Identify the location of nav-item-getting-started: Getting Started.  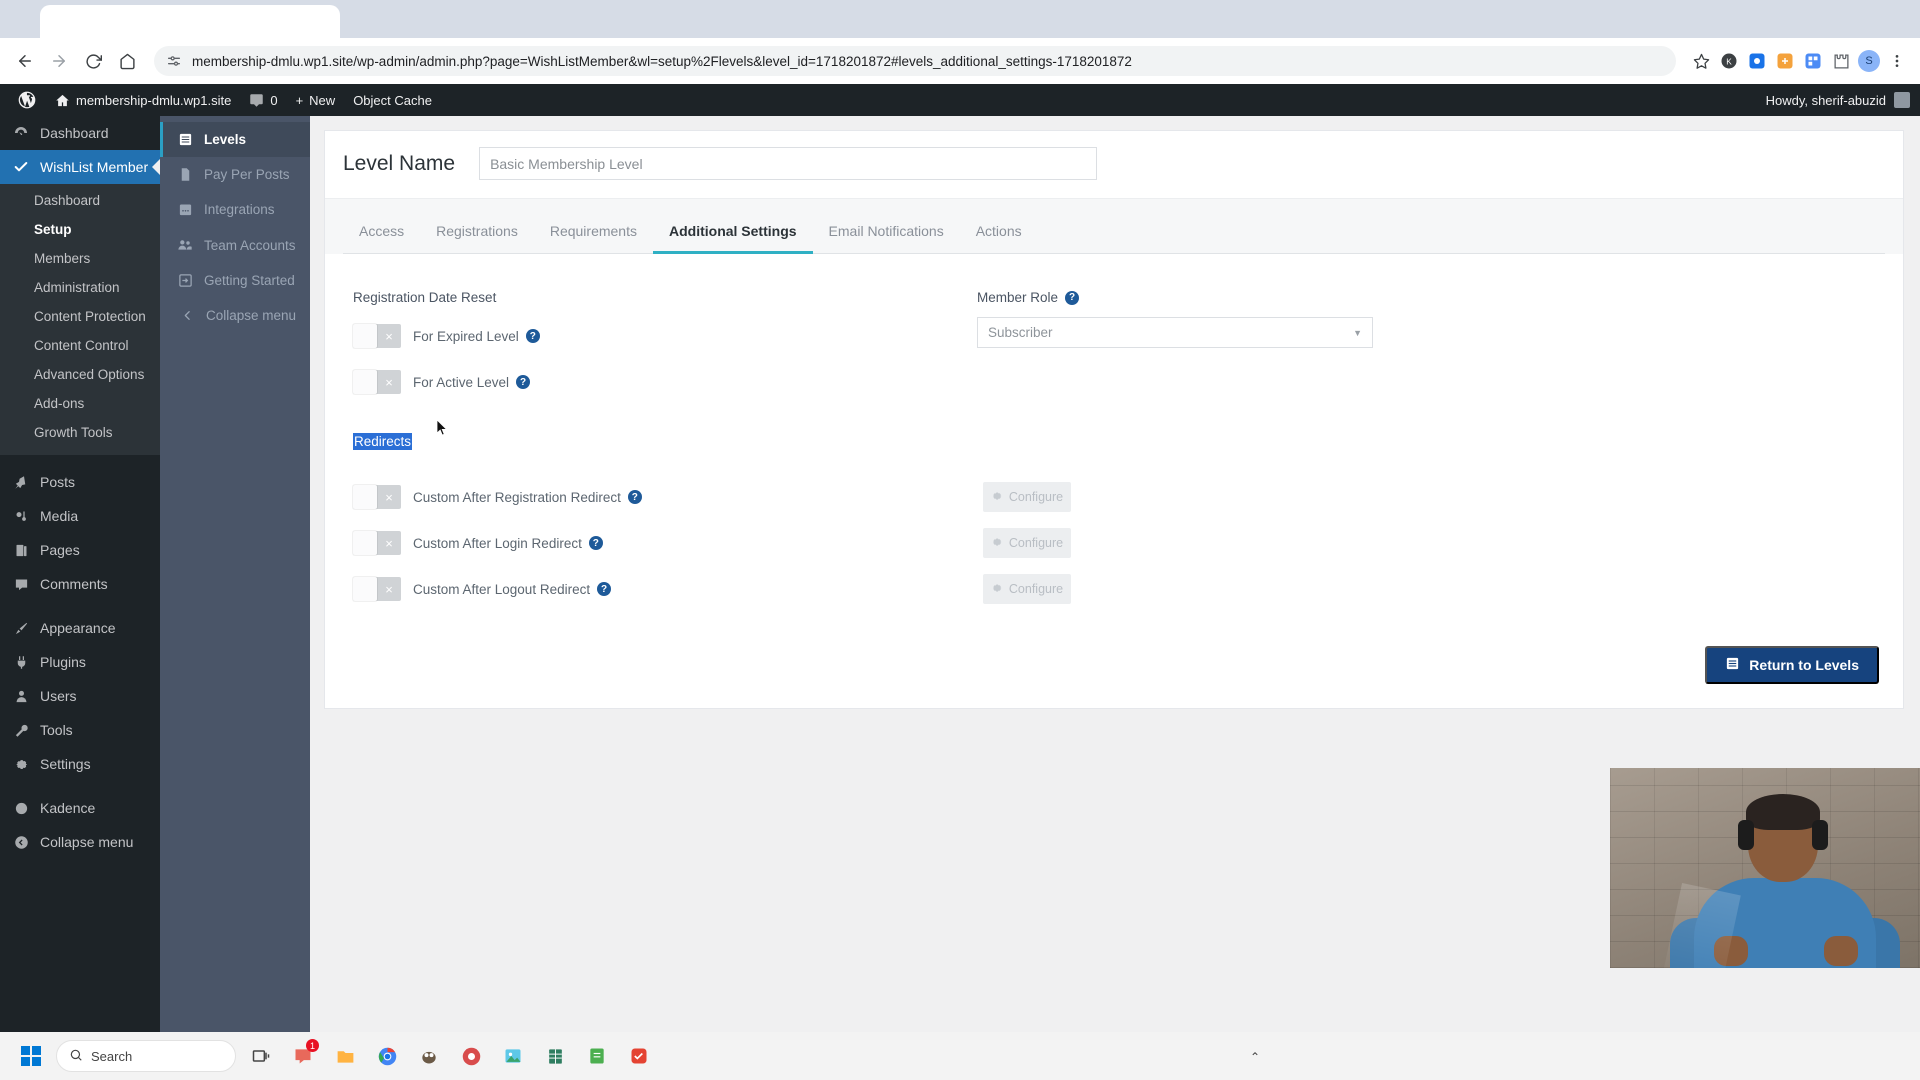
(235, 280).